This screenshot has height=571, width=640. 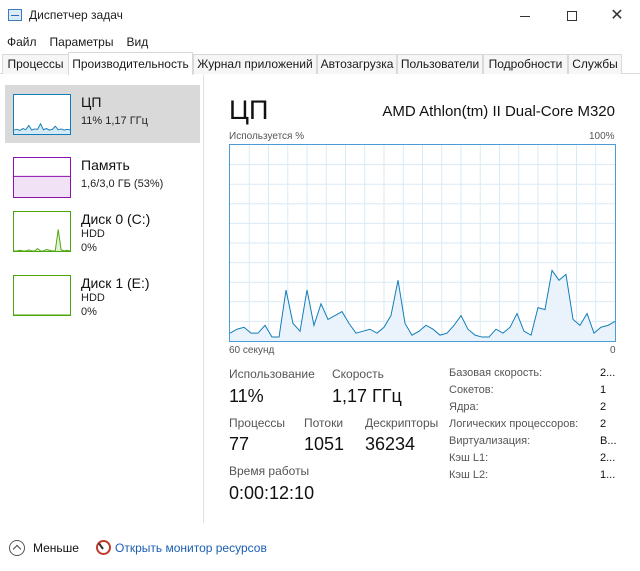 I want to click on tab-performance: Производительность, so click(x=130, y=63).